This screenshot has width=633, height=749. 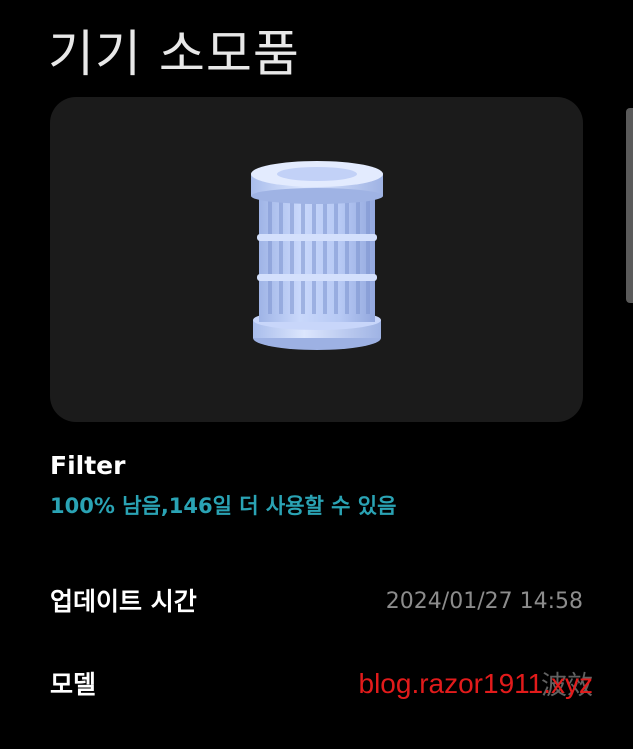 I want to click on update-time-label: 업데이트 시간, so click(x=123, y=601).